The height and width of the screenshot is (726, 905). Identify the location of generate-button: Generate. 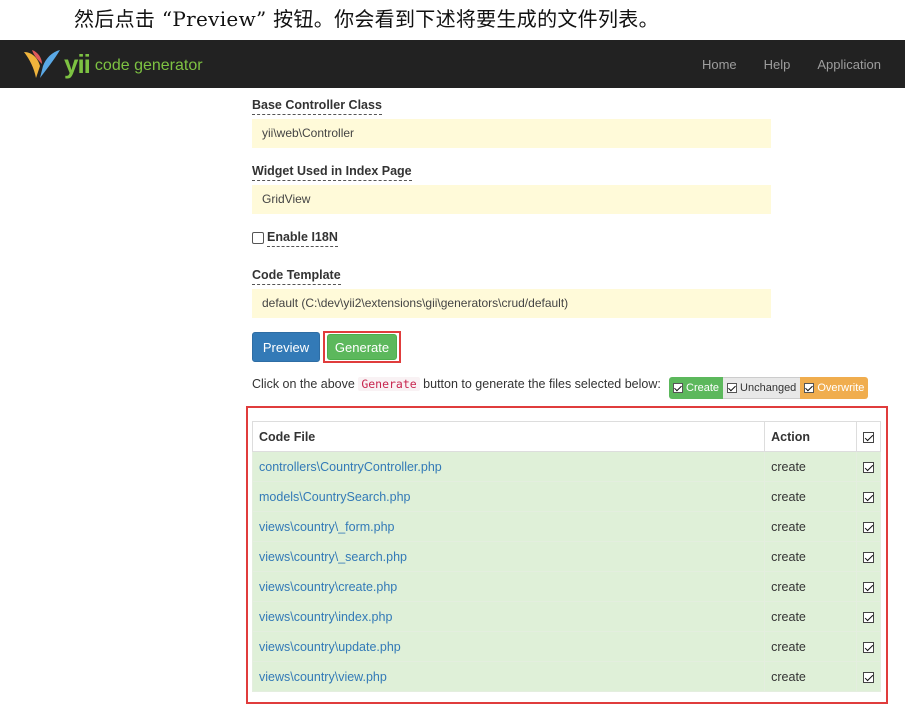
(362, 347).